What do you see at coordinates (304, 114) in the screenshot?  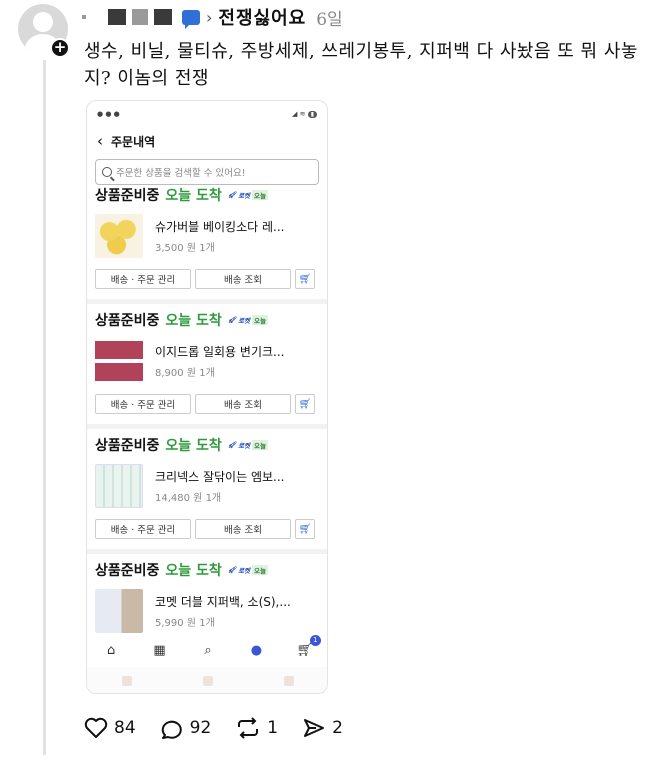 I see `status-icons-right: ◢ ≋ ▮` at bounding box center [304, 114].